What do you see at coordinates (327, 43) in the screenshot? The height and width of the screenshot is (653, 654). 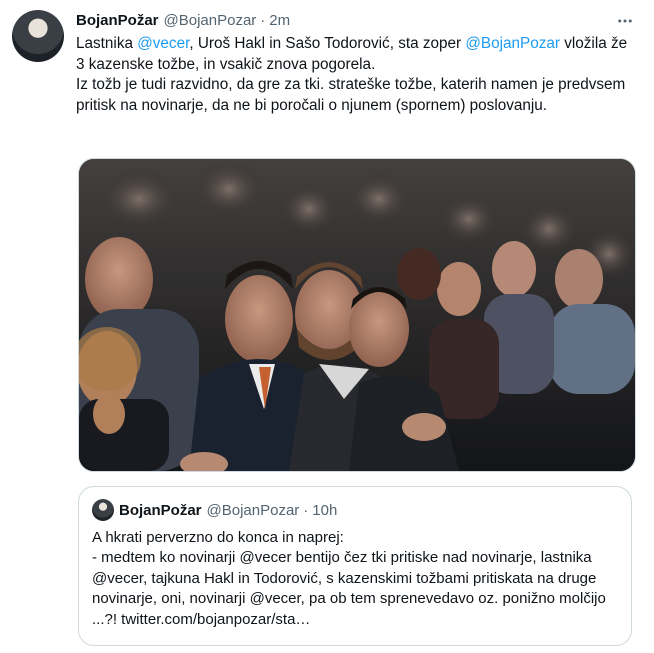 I see `text-fragment: , Uroš Hakl in Sašo Todorović, sta zoper` at bounding box center [327, 43].